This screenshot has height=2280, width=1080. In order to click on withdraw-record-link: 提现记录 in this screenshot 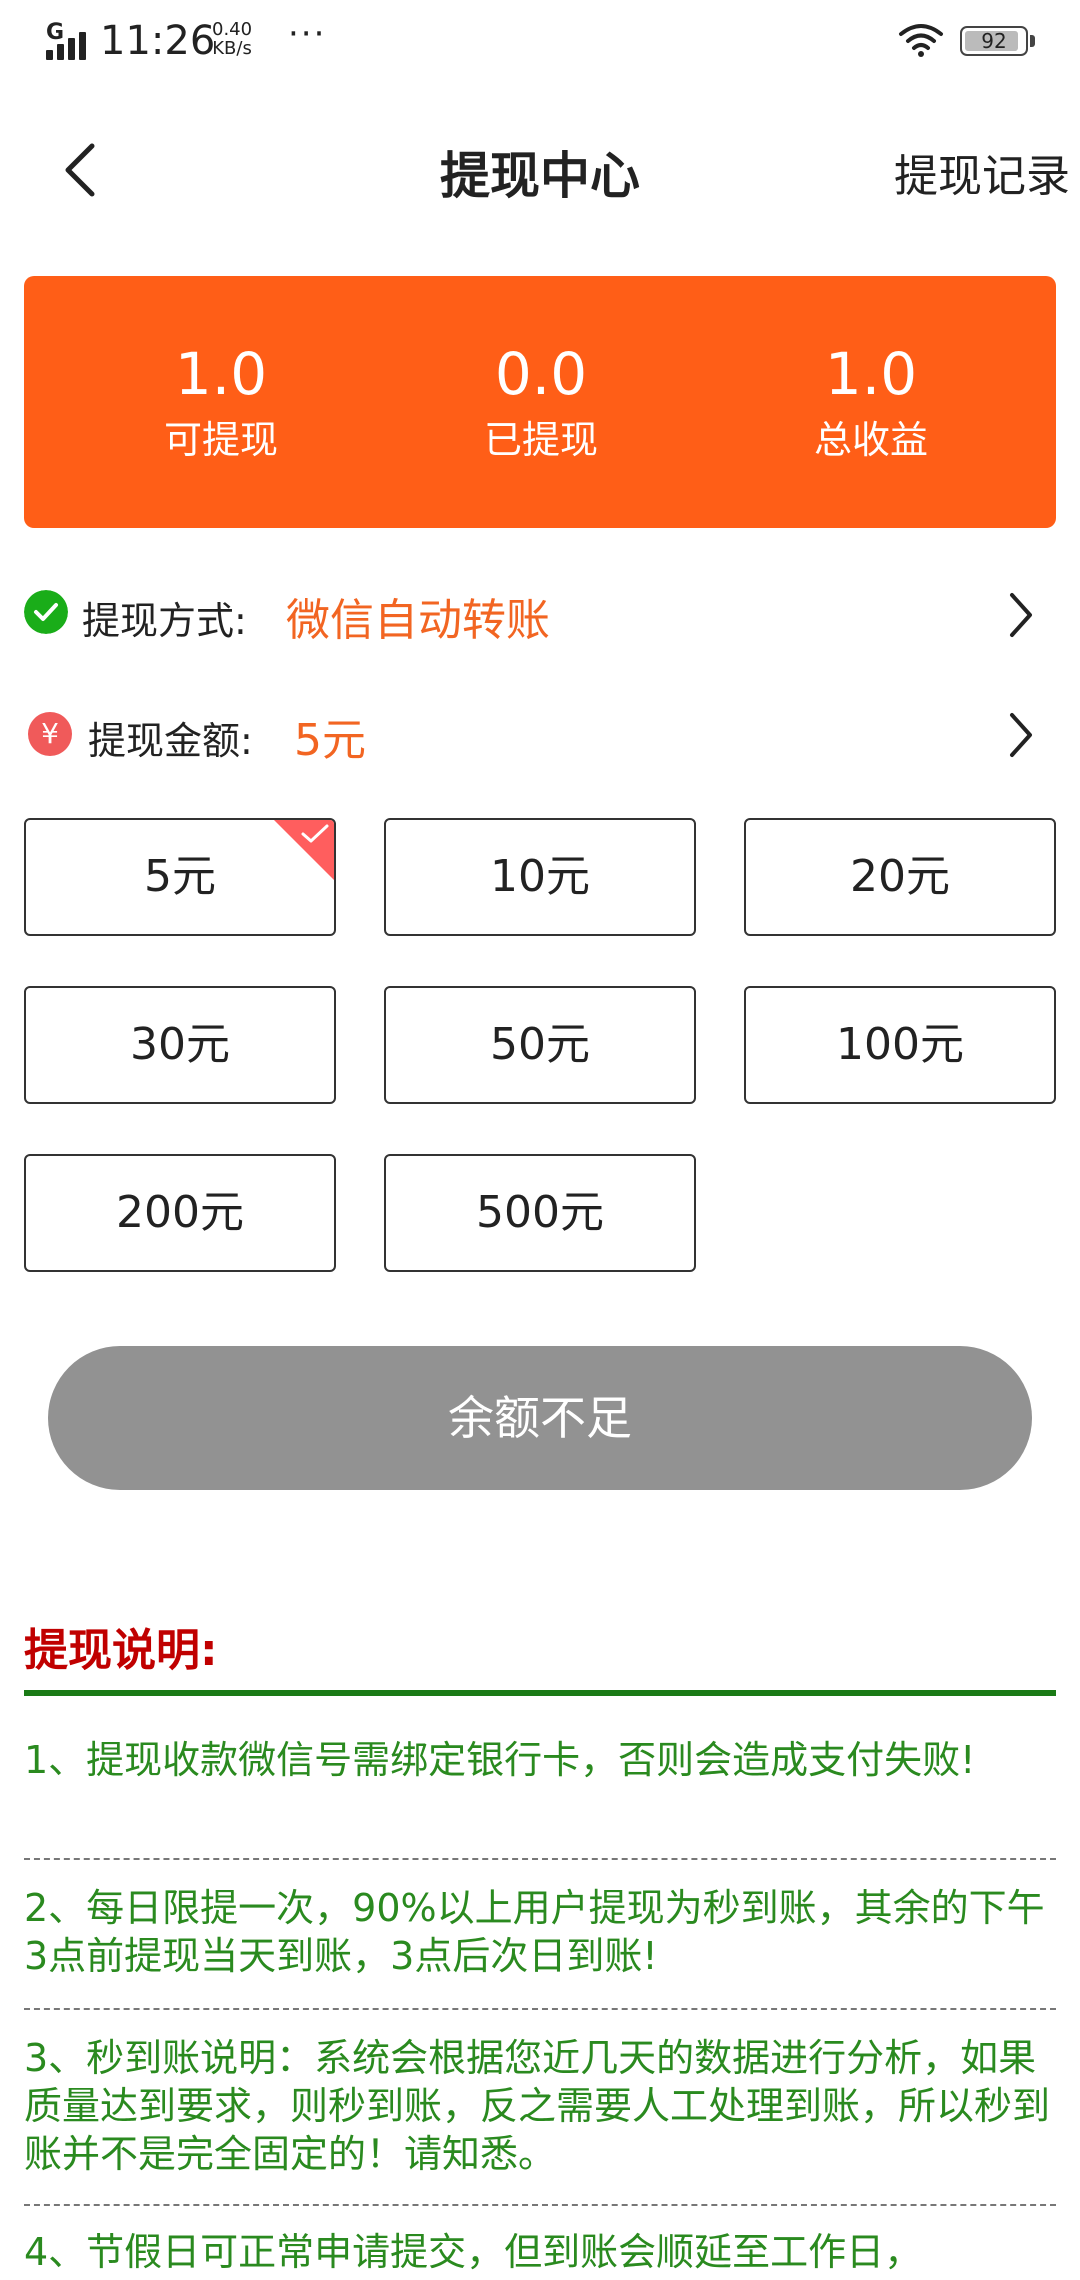, I will do `click(982, 172)`.